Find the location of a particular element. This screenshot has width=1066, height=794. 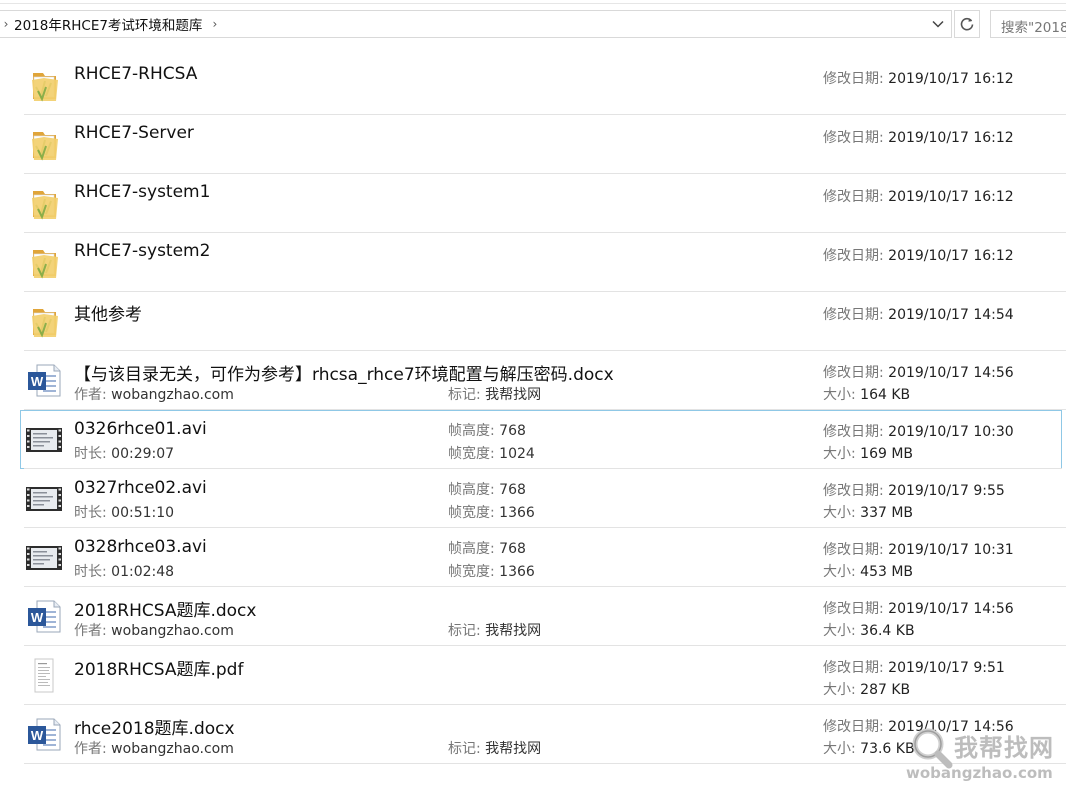

breadcrumb-current-folder: 2018年RHCE7考试环境和题库 is located at coordinates (108, 24).